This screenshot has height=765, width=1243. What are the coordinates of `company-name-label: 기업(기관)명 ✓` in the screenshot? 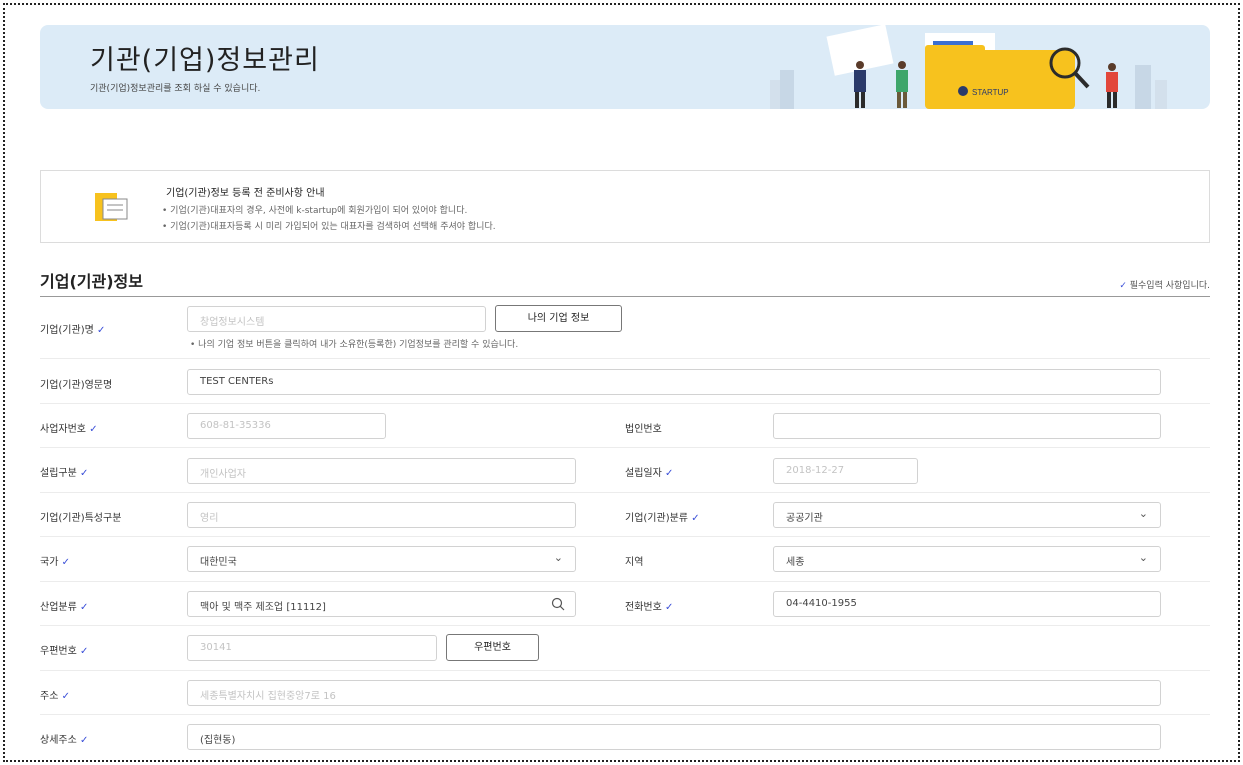 It's located at (72, 328).